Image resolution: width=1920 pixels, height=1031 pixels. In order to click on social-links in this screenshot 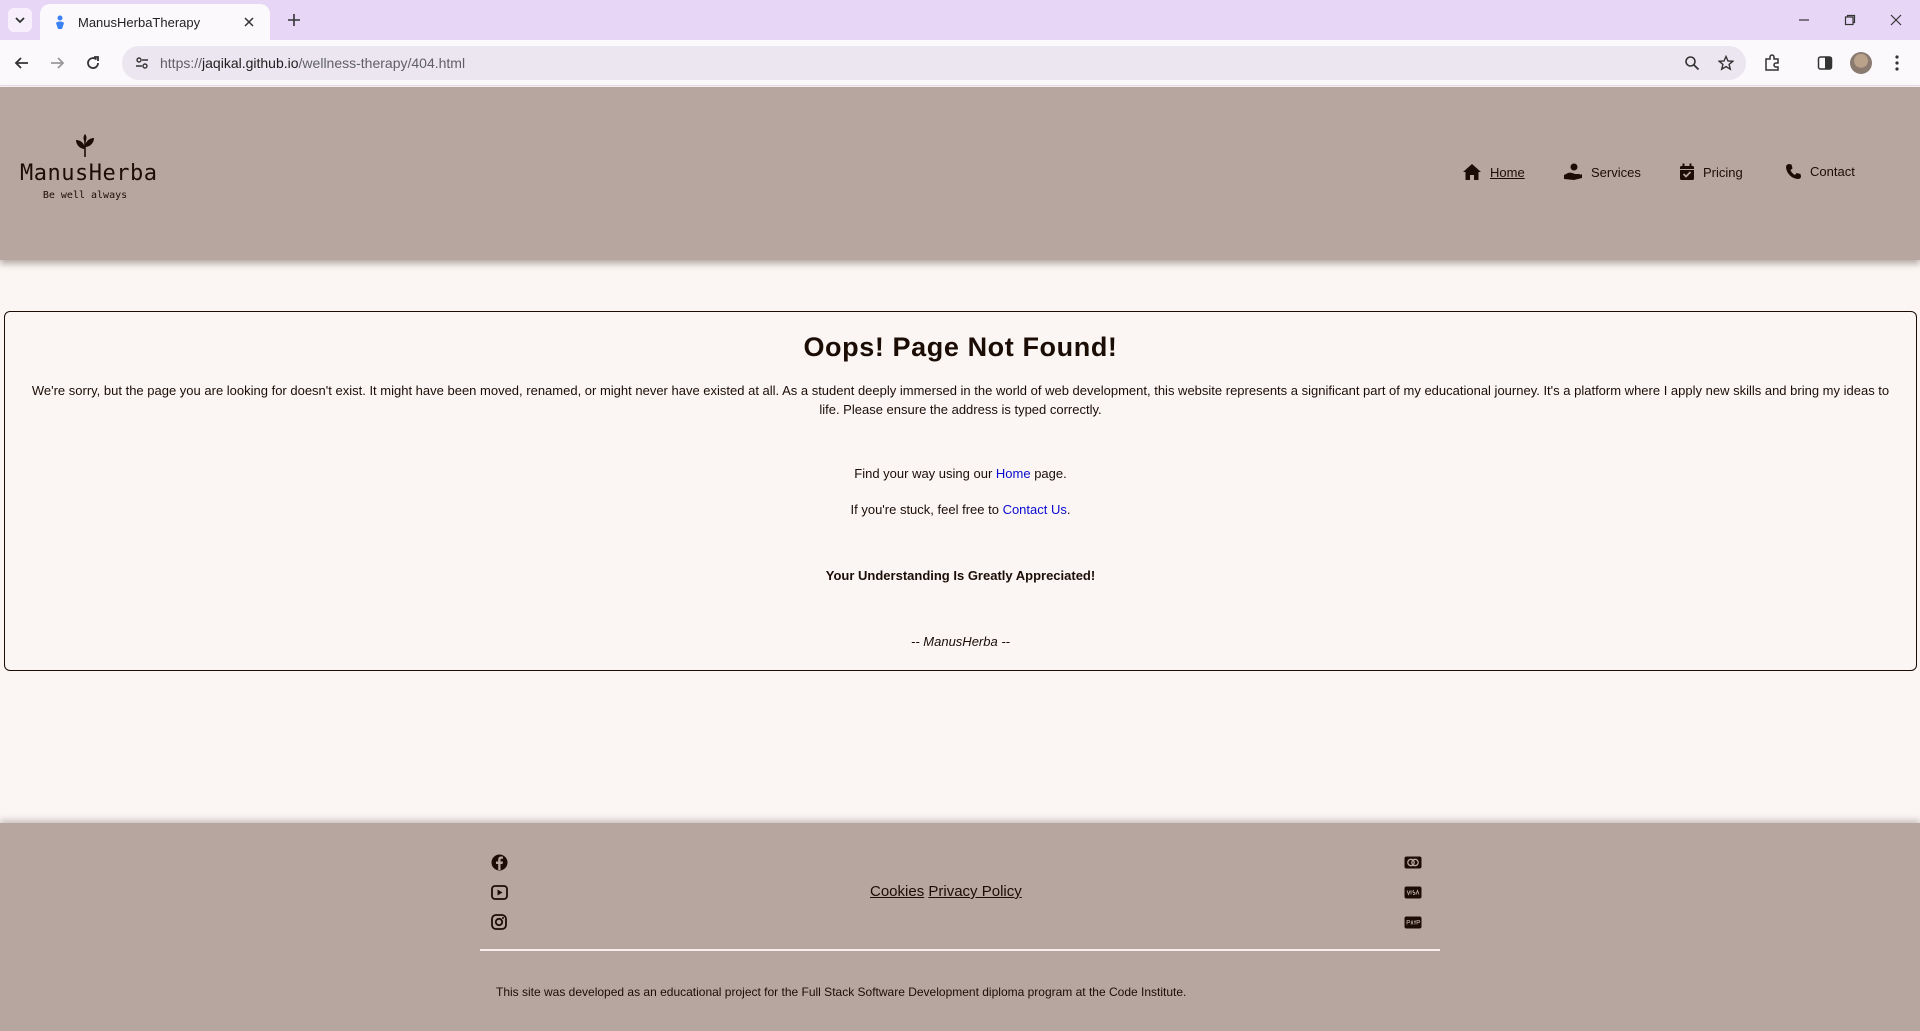, I will do `click(499, 892)`.